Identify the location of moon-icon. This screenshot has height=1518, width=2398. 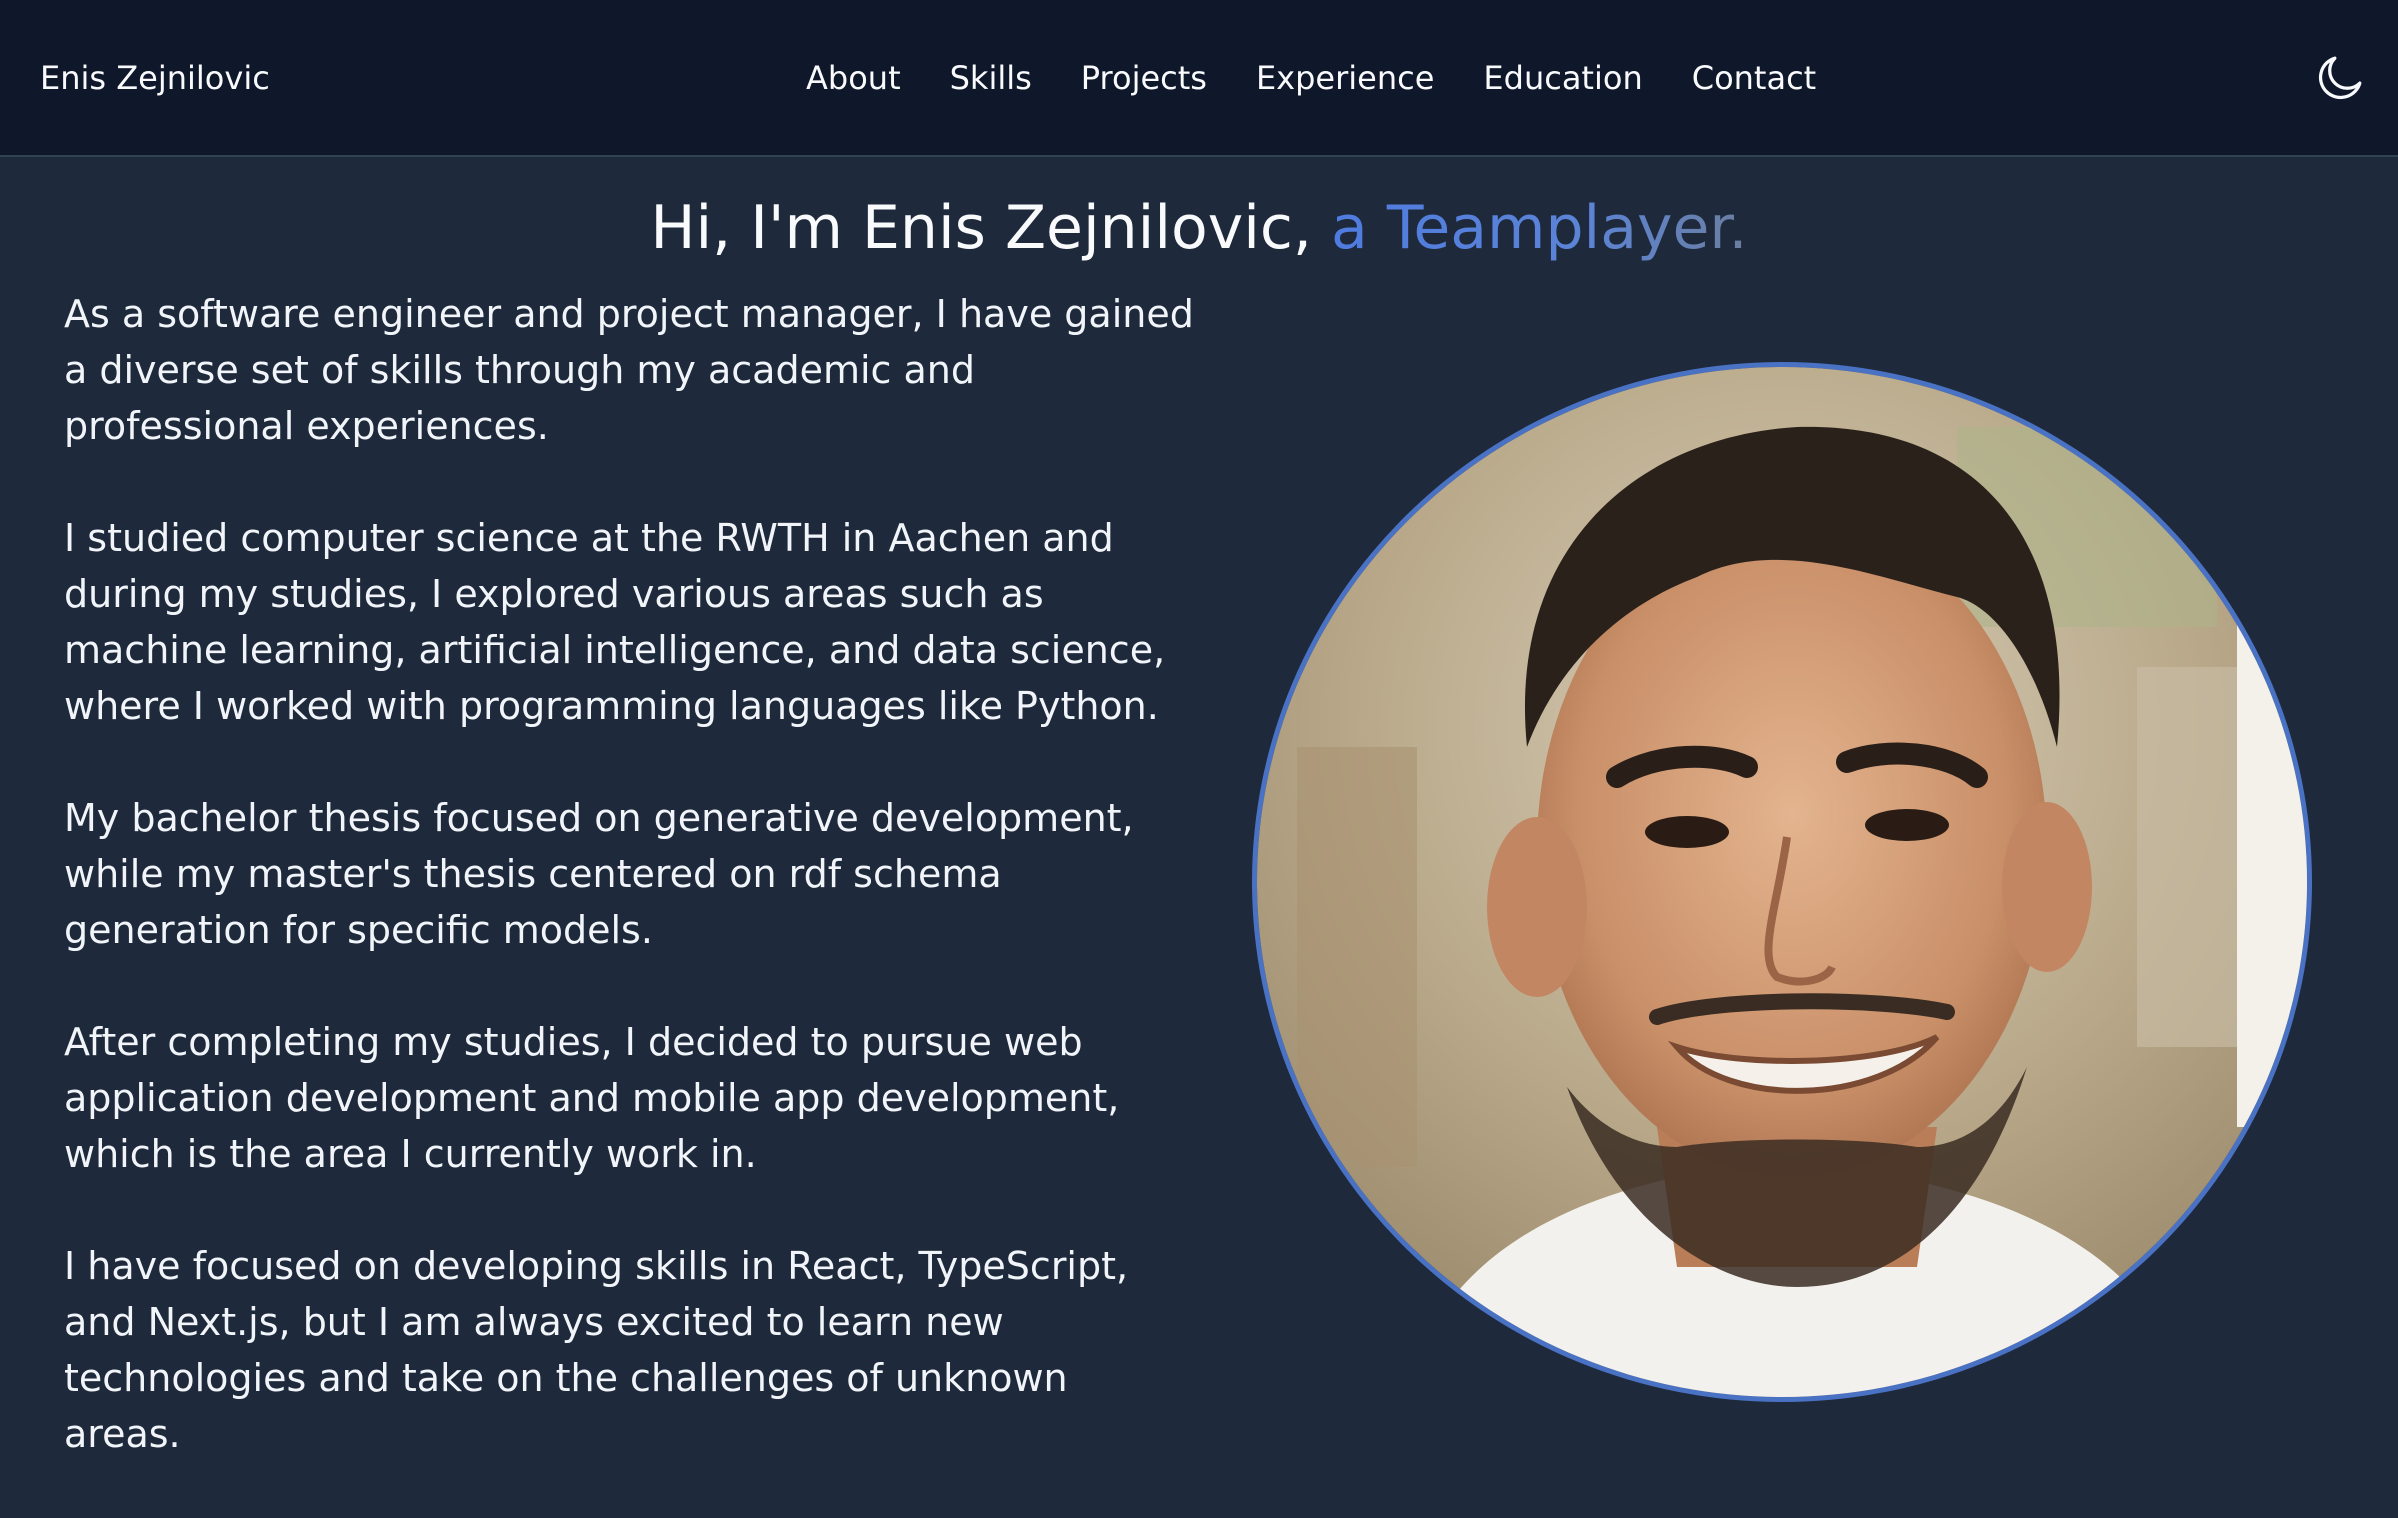
(2340, 78).